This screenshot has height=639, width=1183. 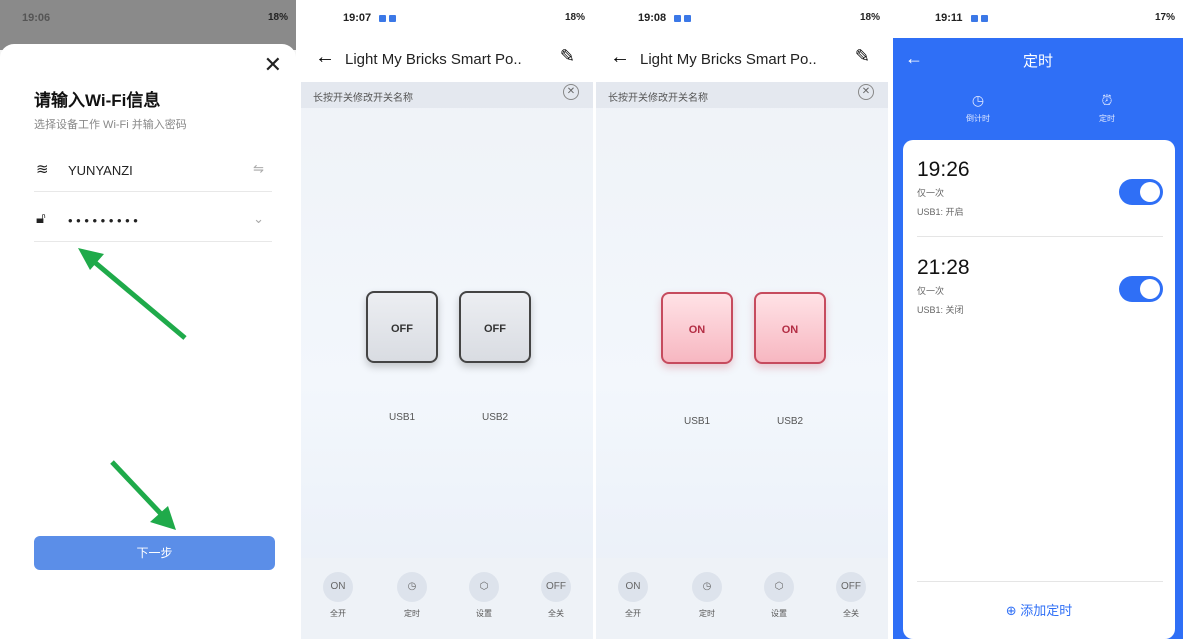 I want to click on status-bar: 19:07 18%, so click(x=447, y=19).